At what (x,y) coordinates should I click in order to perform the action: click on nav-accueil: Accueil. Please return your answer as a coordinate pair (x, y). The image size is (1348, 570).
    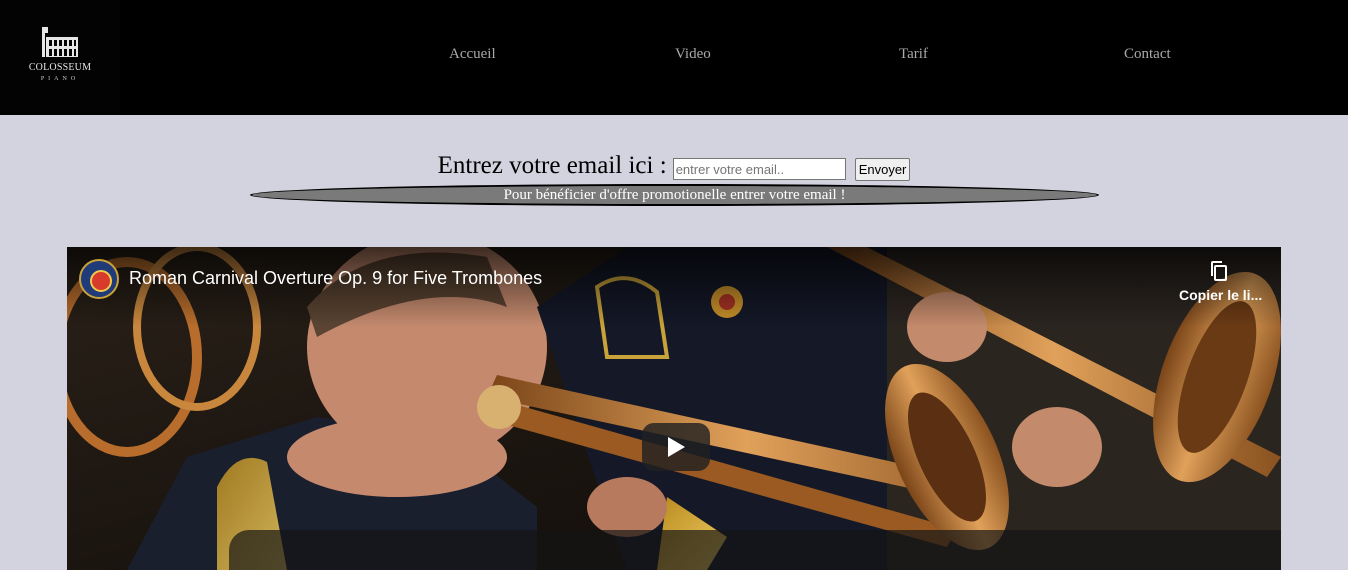
    Looking at the image, I should click on (472, 54).